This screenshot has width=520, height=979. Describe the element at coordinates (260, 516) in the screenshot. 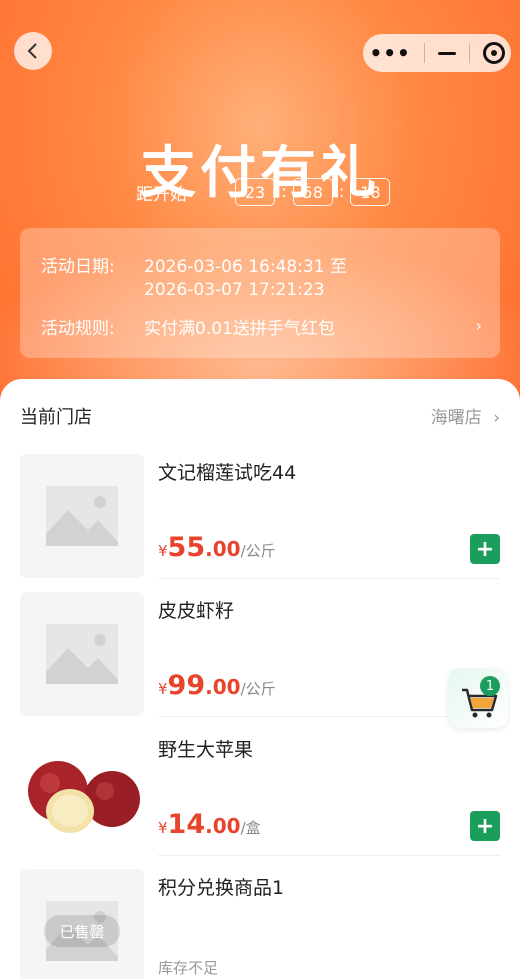

I see `product-item: 文记榴莲试吃44 ¥55.00/公斤 +` at that location.